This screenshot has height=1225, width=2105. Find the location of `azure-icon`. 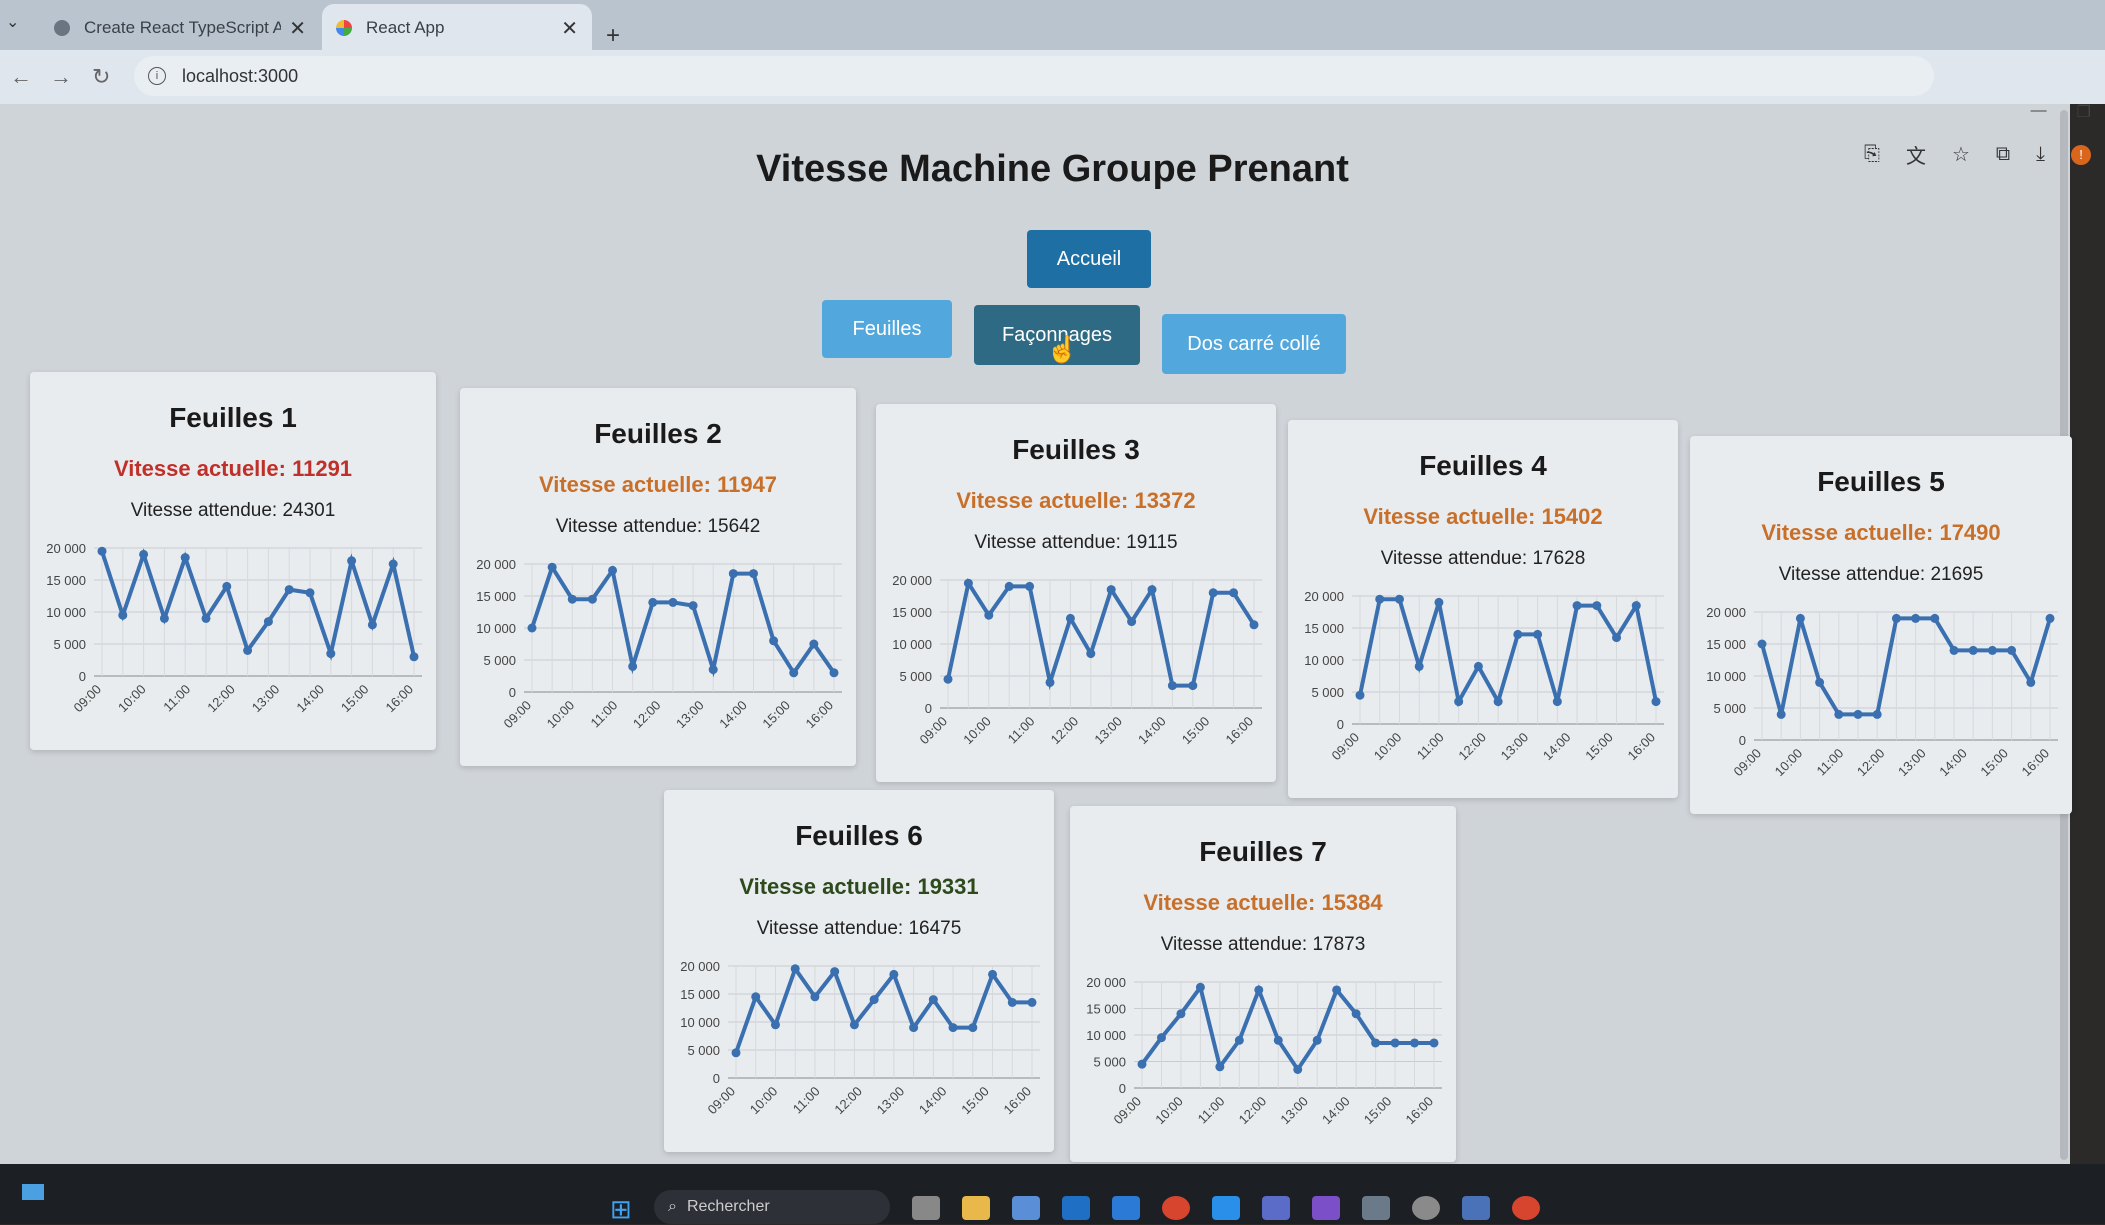

azure-icon is located at coordinates (1126, 1208).